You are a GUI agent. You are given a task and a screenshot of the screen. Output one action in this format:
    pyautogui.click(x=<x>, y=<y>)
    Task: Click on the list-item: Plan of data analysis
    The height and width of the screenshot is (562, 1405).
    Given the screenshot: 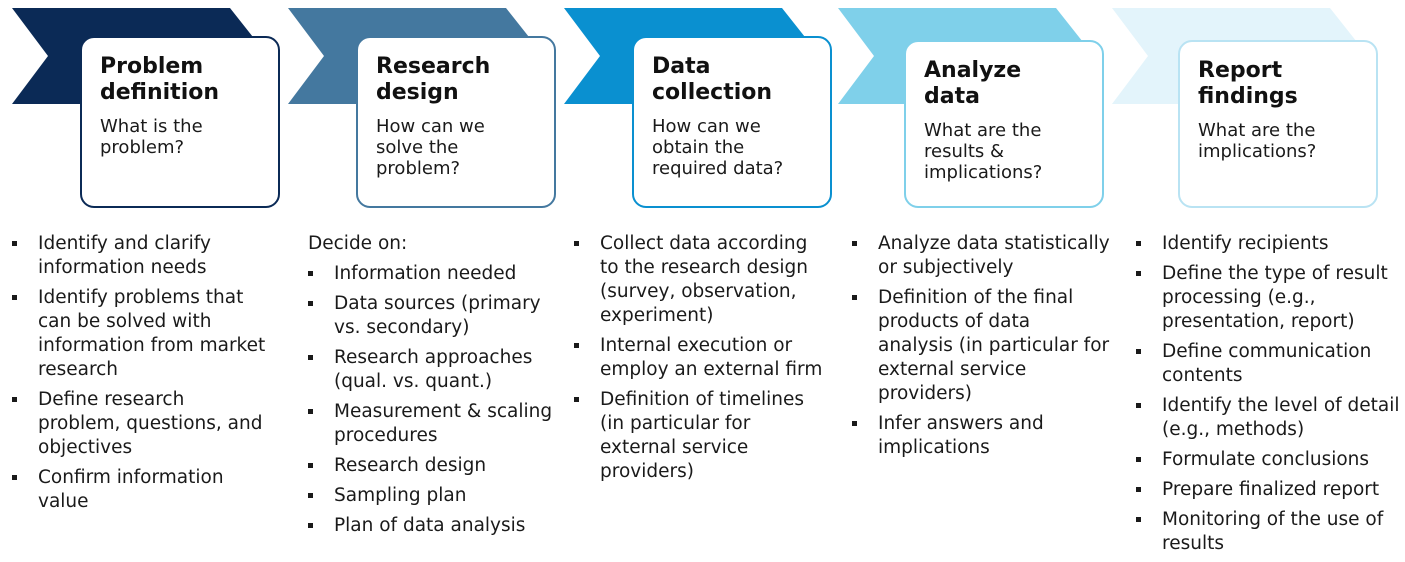 What is the action you would take?
    pyautogui.click(x=439, y=526)
    